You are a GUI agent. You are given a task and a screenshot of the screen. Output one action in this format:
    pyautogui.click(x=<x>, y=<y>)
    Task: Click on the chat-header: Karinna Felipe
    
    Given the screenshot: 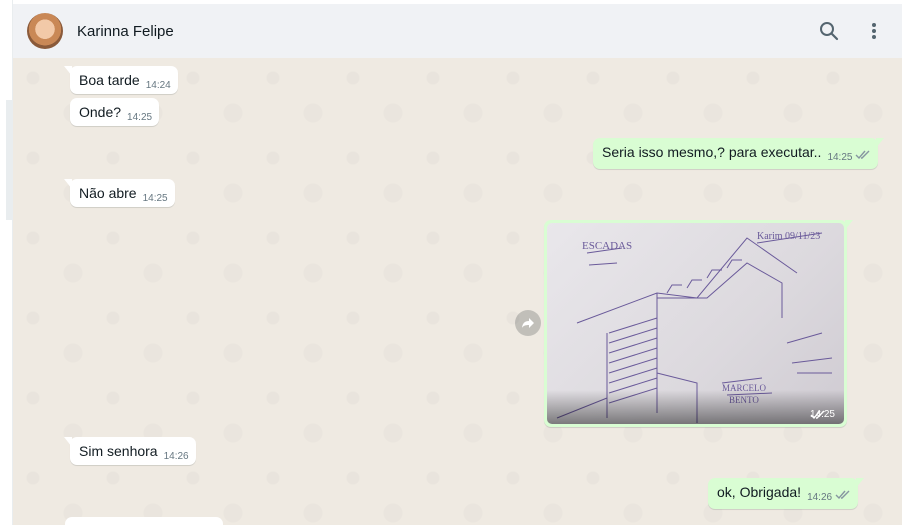 What is the action you would take?
    pyautogui.click(x=457, y=31)
    